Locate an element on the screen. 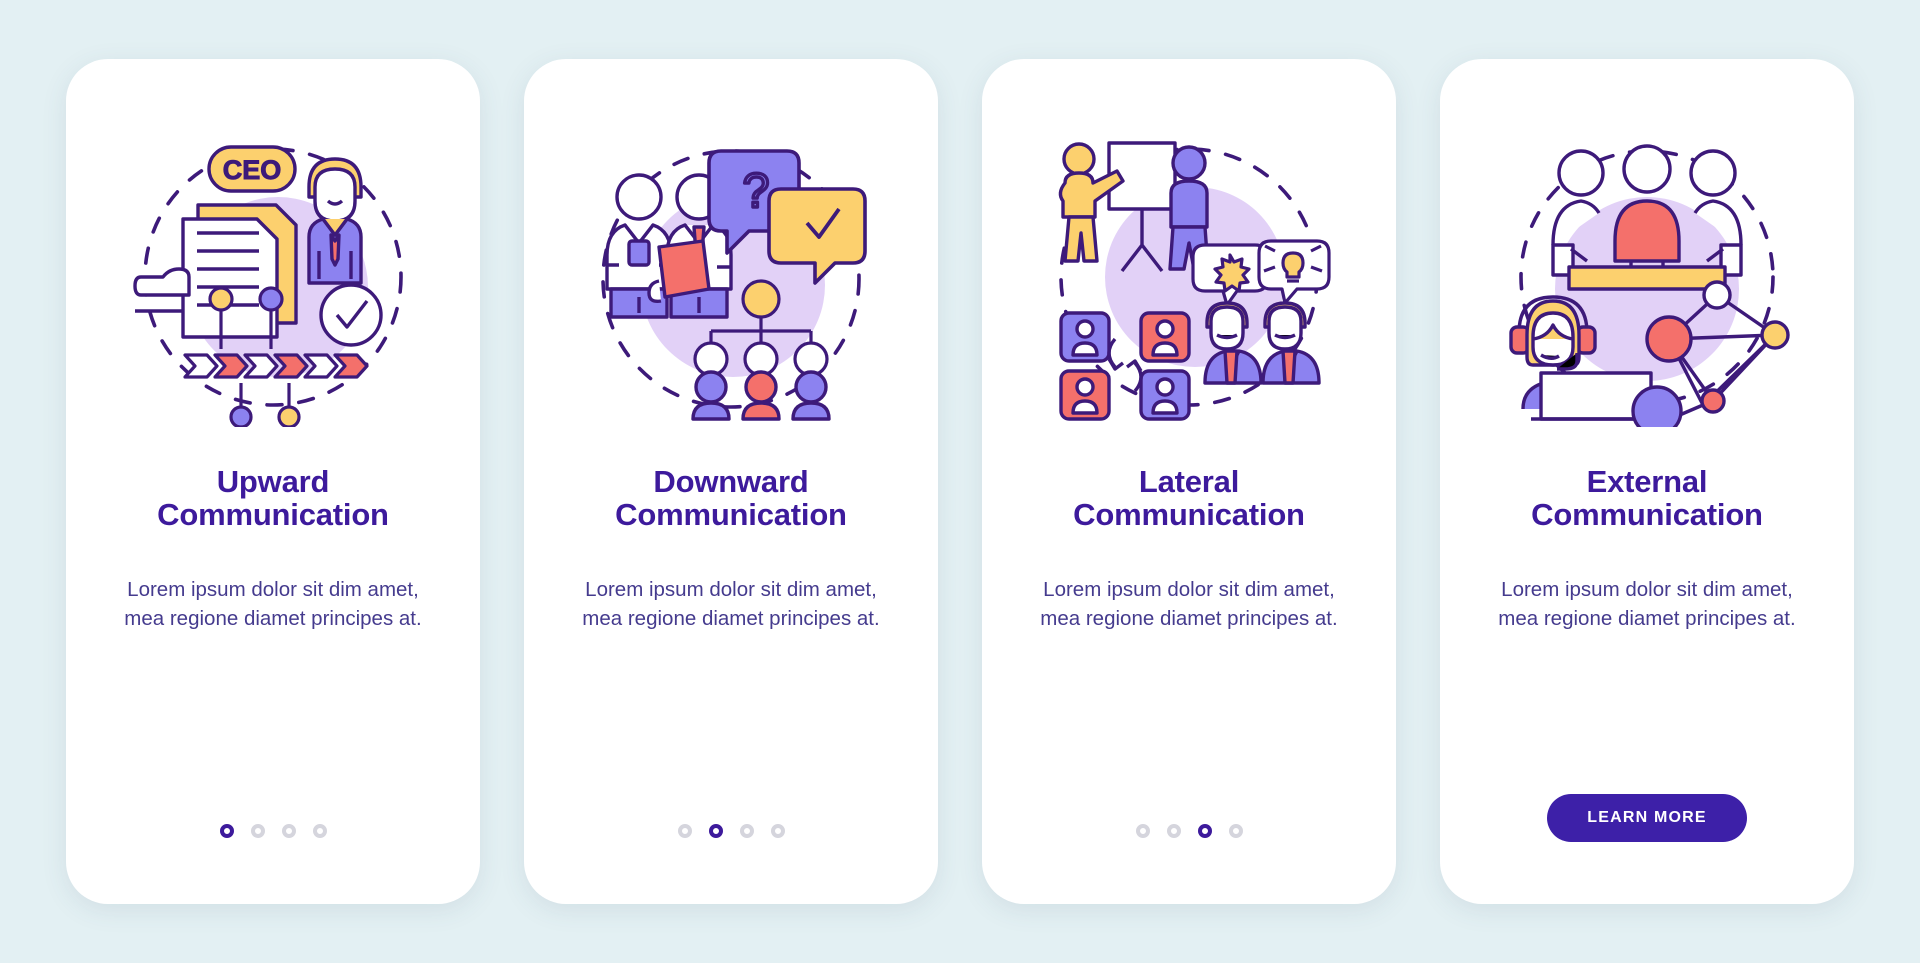 Image resolution: width=1920 pixels, height=963 pixels. presentation-peer-exchange-illustration is located at coordinates (1189, 277).